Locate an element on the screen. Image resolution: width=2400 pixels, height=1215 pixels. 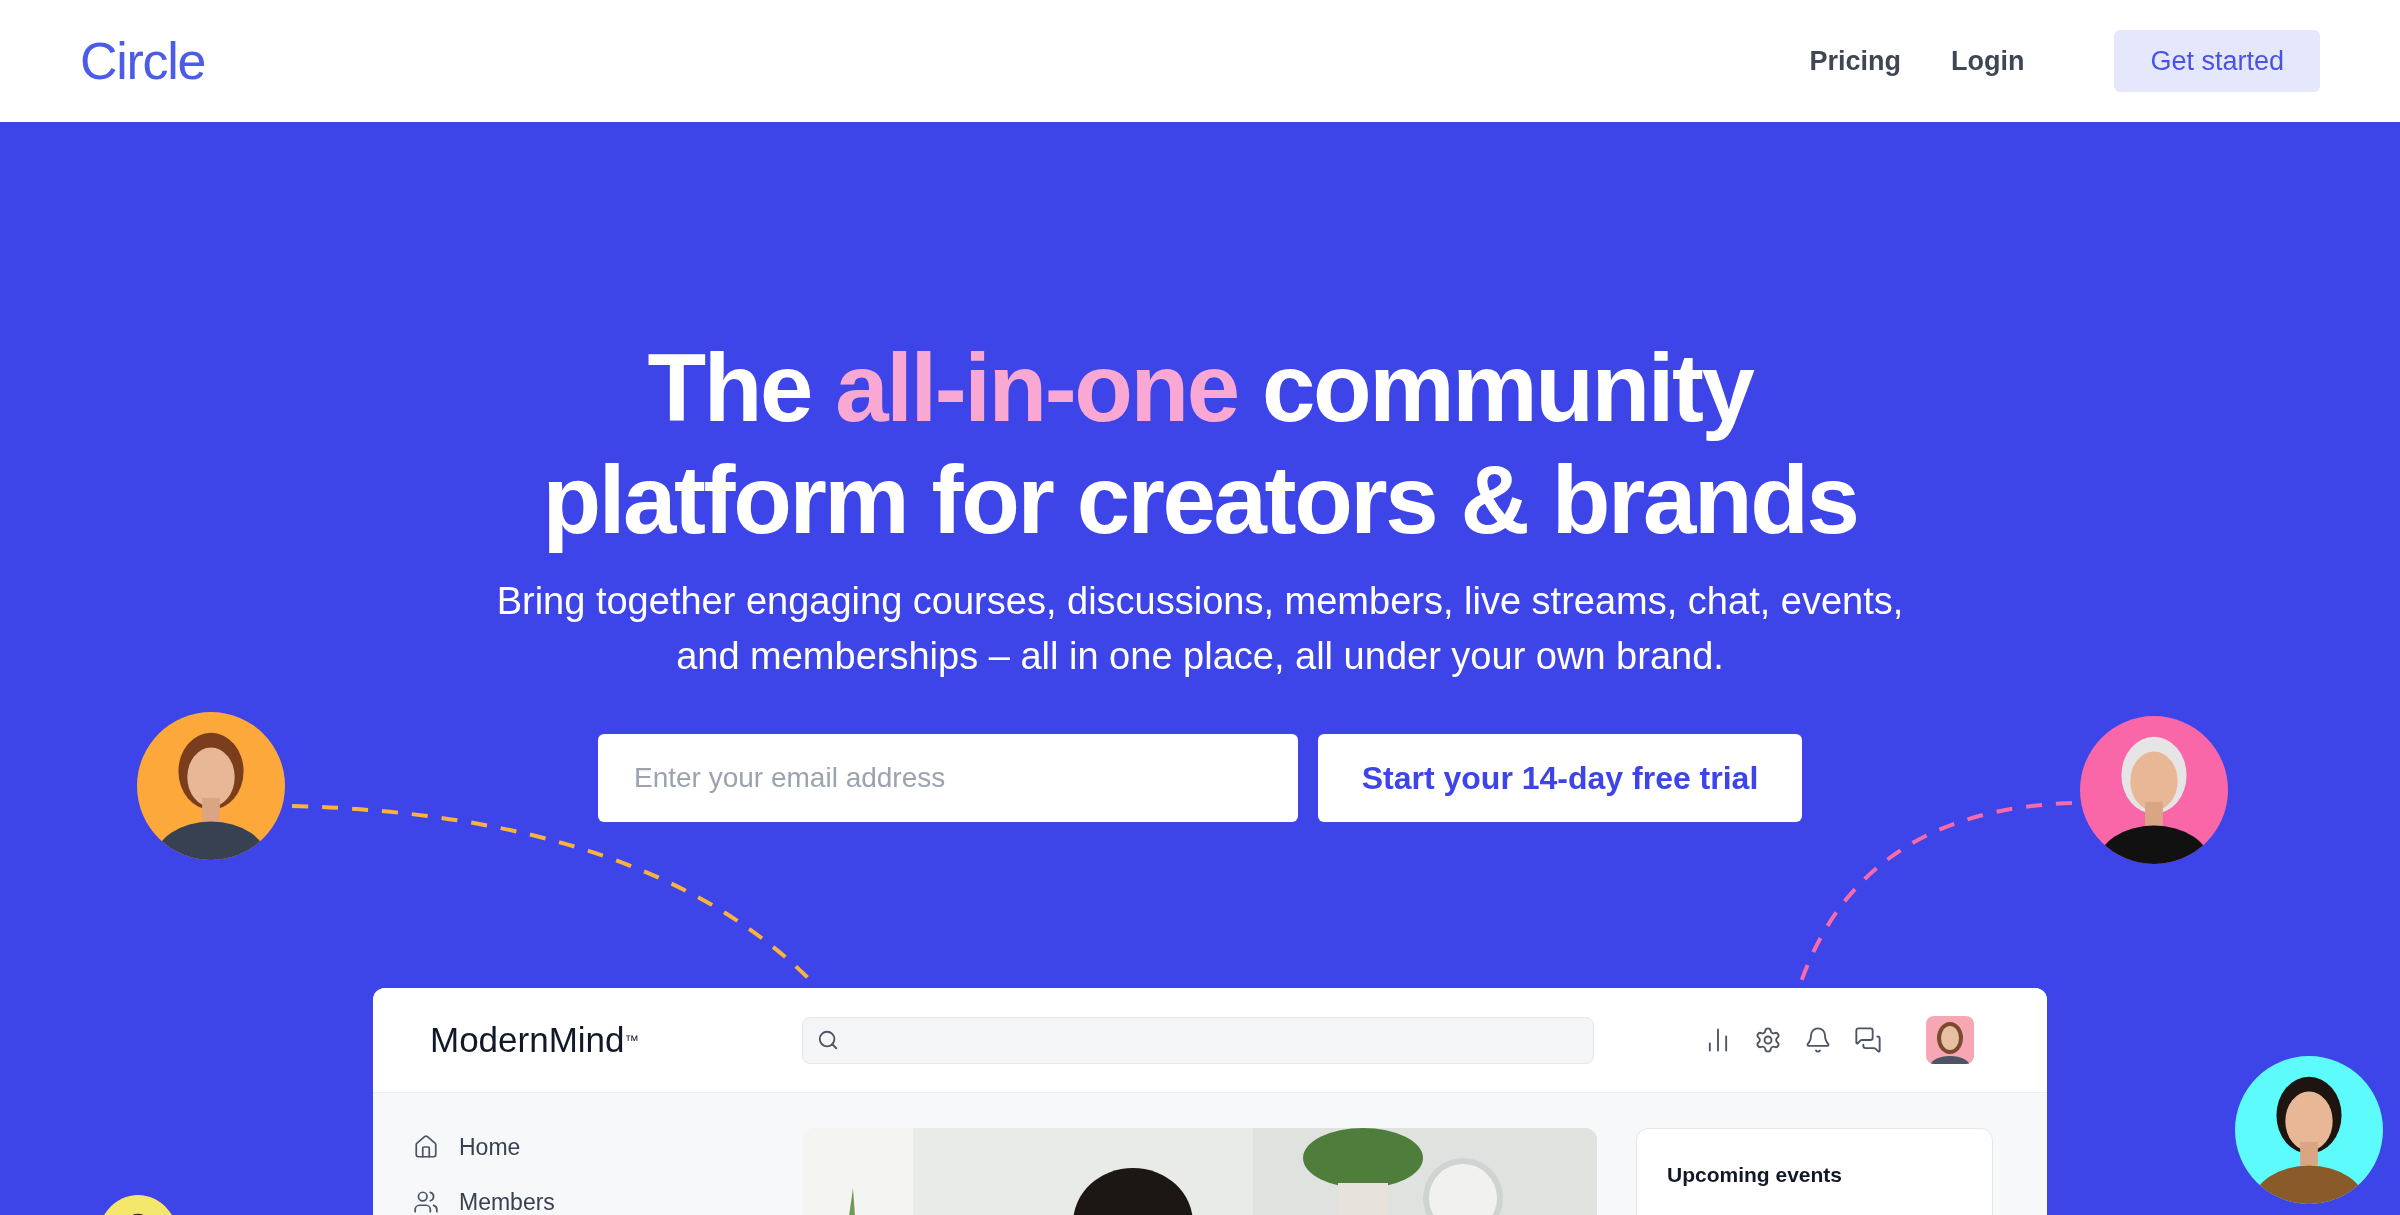
home-icon is located at coordinates (426, 1147).